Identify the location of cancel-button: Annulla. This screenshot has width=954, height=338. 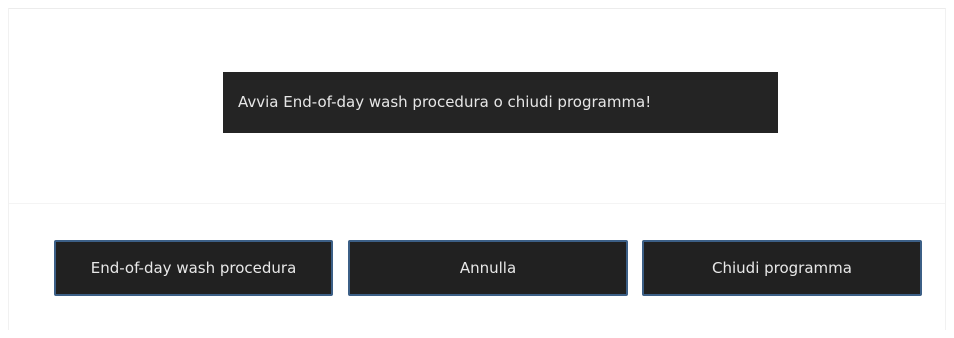
(488, 268).